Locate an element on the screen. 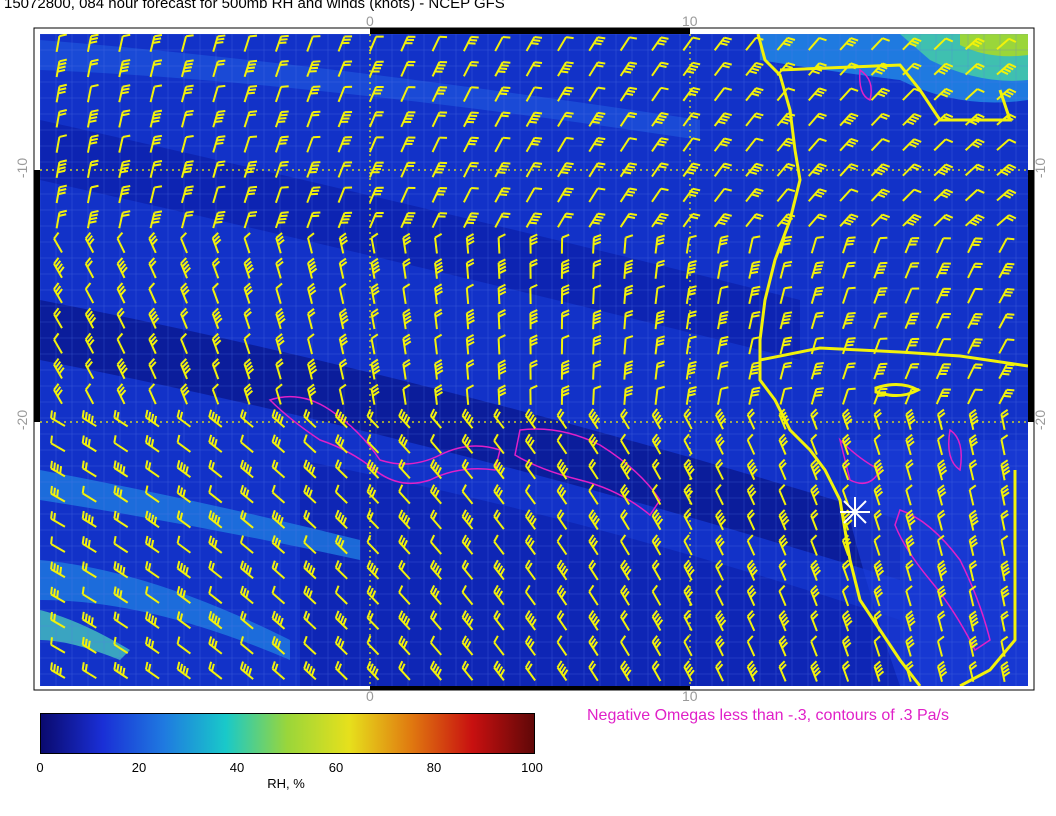  colorbar-title: RH, % is located at coordinates (286, 783).